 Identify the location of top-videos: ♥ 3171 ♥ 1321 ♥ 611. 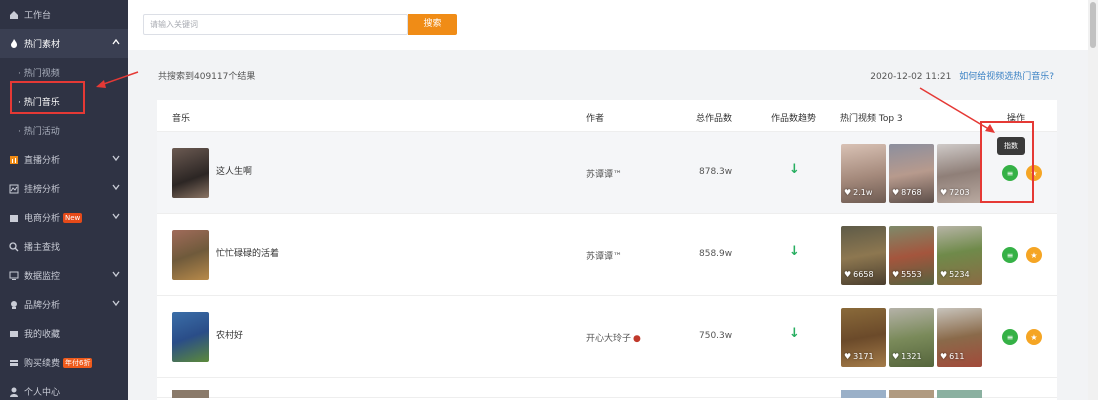
(911, 337).